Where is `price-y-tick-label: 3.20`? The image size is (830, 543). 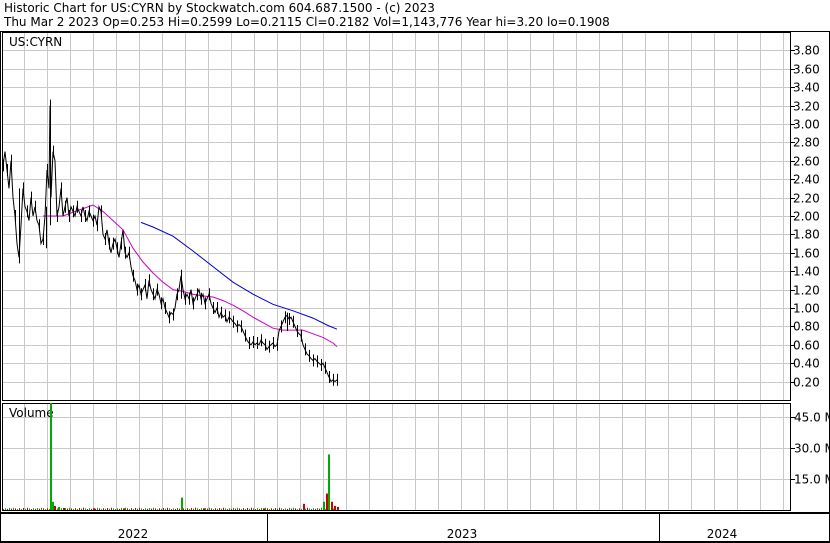 price-y-tick-label: 3.20 is located at coordinates (806, 107).